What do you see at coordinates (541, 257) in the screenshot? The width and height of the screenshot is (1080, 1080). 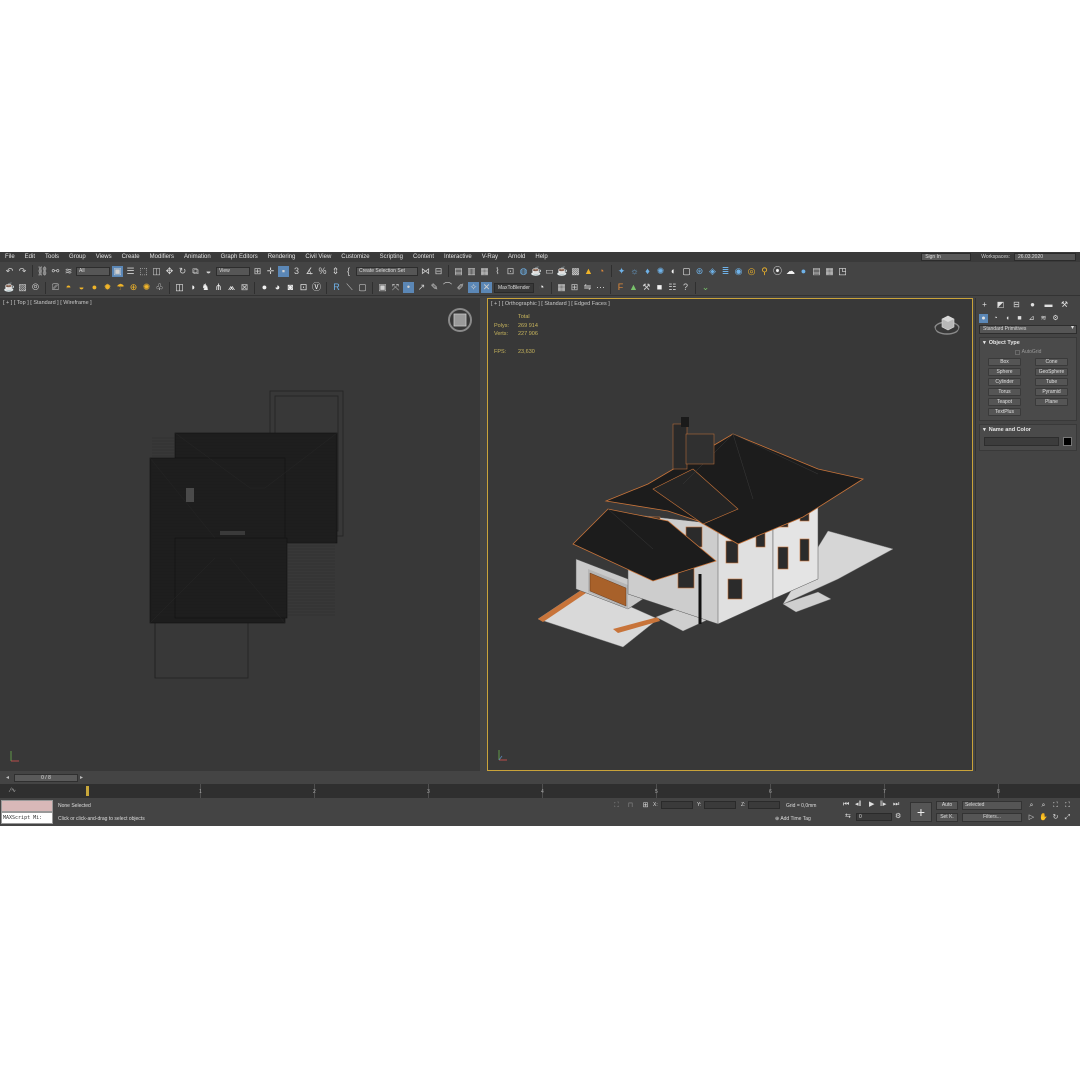 I see `menu-help: Help` at bounding box center [541, 257].